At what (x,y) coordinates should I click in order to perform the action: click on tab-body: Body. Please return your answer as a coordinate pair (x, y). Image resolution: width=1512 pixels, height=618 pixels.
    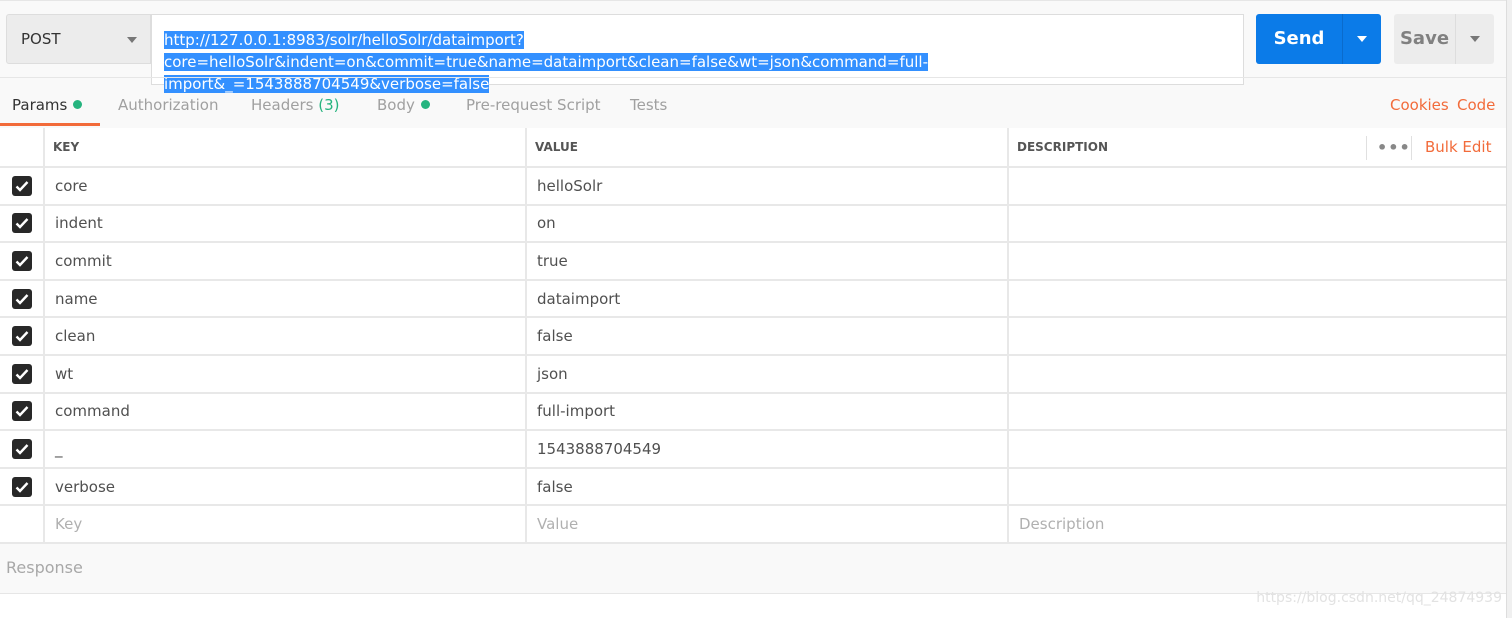
    Looking at the image, I should click on (403, 105).